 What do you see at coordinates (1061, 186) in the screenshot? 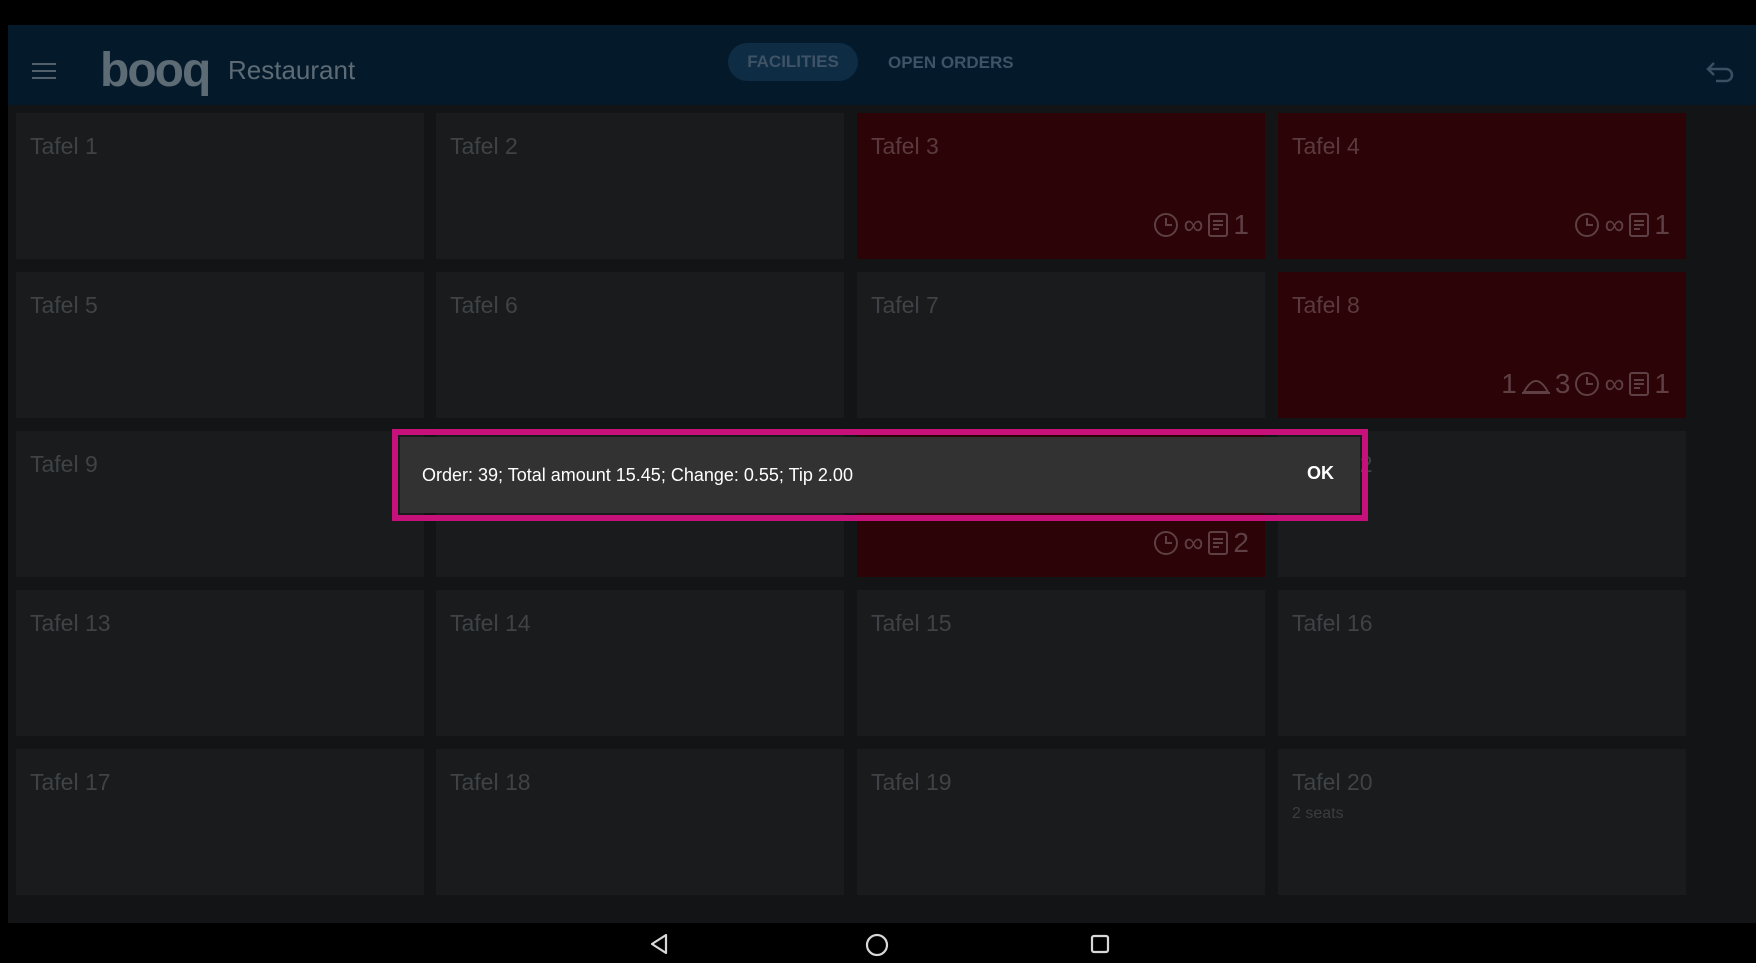
I see `table-tile: Tafel 3 ∞ 1` at bounding box center [1061, 186].